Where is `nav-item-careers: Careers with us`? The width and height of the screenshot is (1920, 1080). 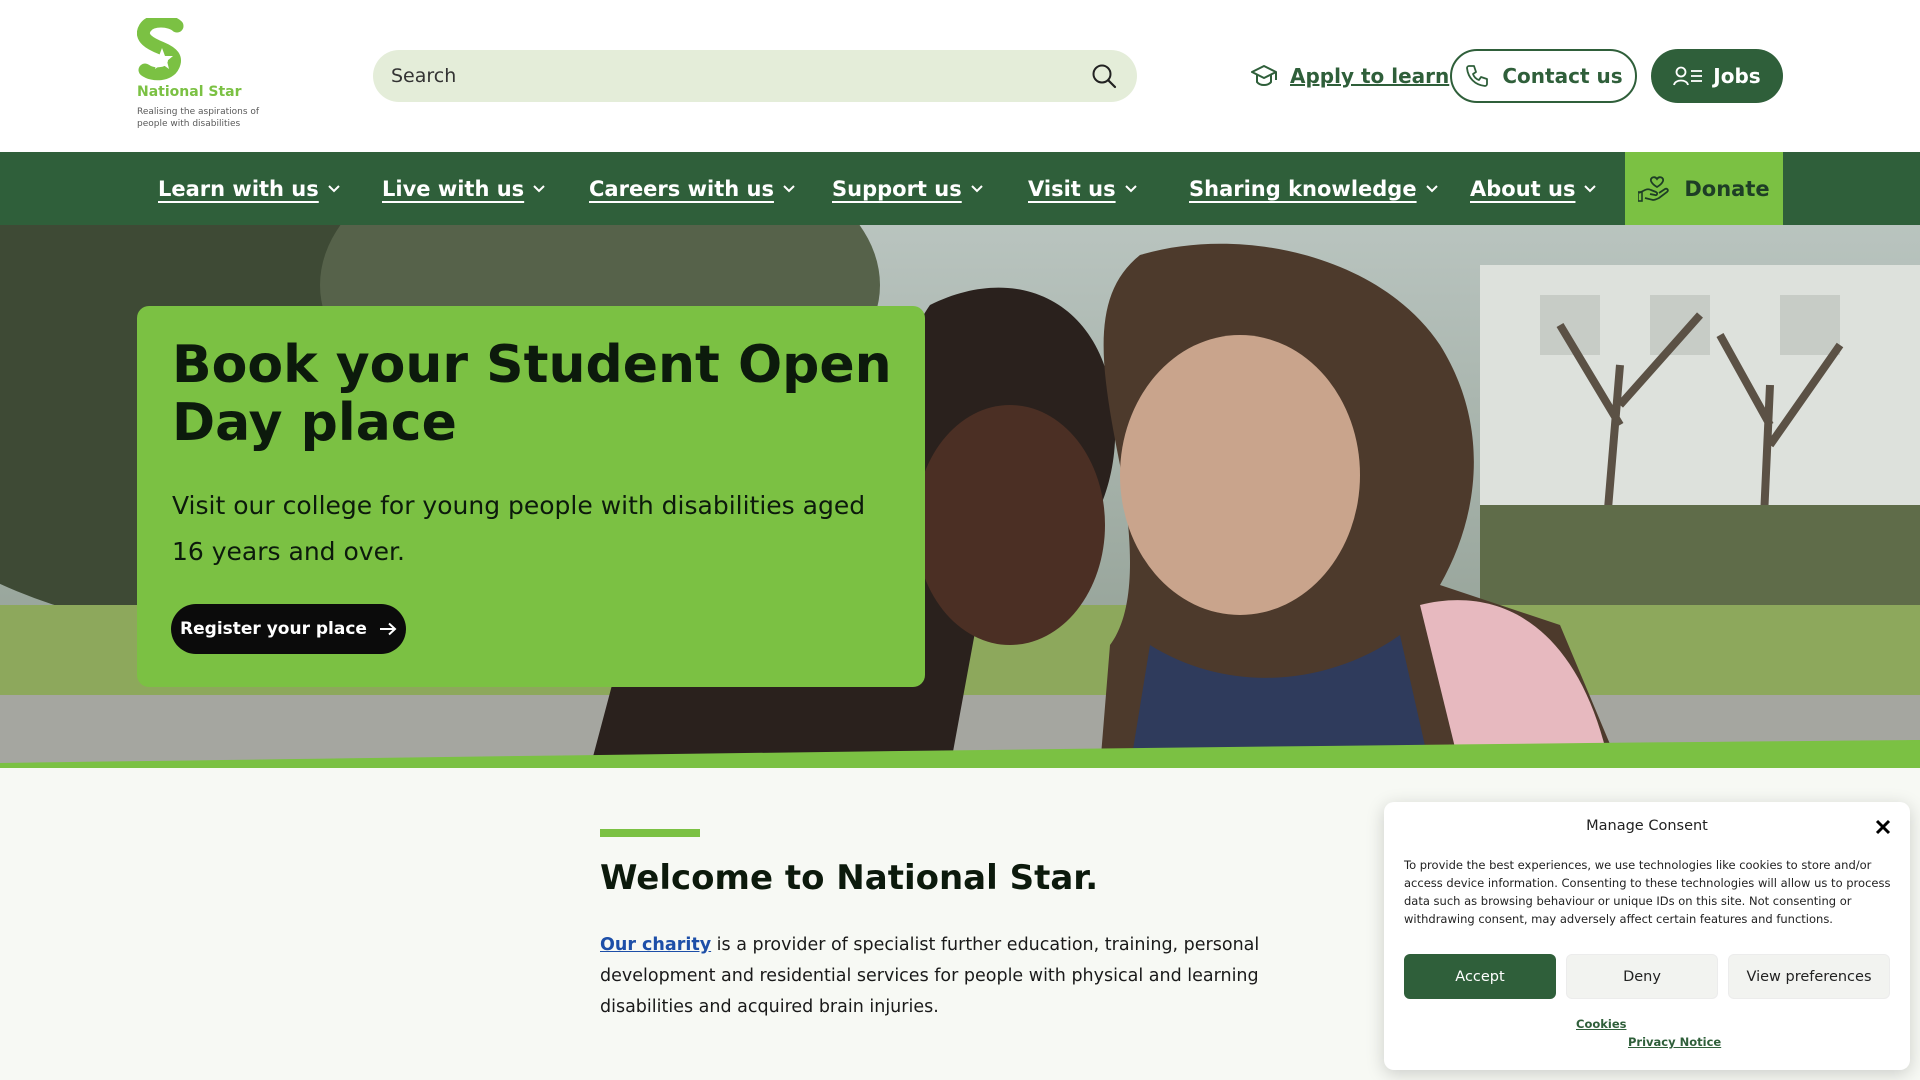 nav-item-careers: Careers with us is located at coordinates (692, 188).